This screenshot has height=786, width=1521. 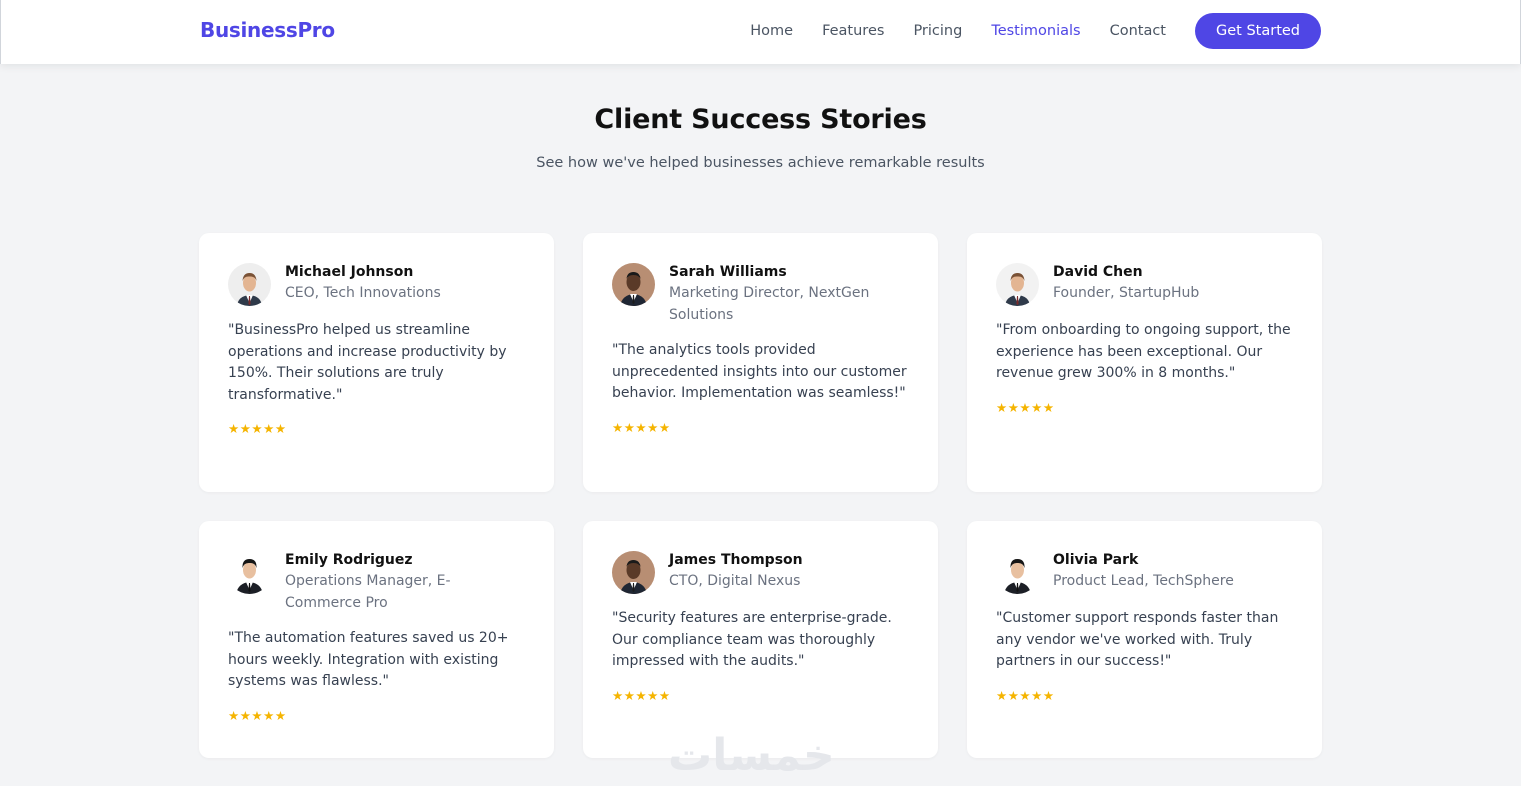 What do you see at coordinates (1126, 283) in the screenshot?
I see `testimonial-author: David Chen Founder, StartupHub` at bounding box center [1126, 283].